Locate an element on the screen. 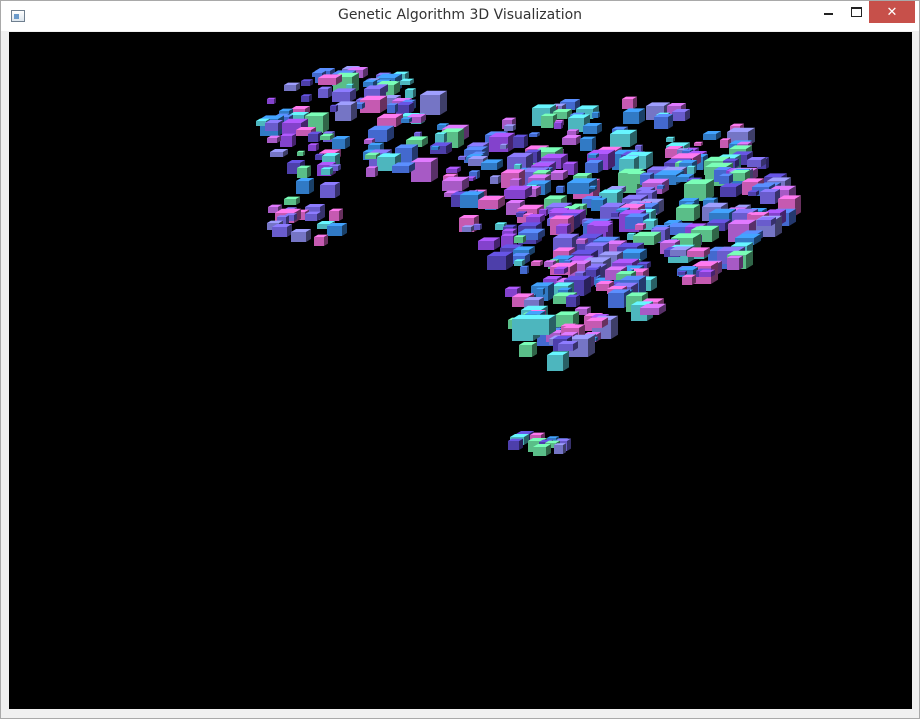 This screenshot has height=719, width=920. window-title: Genetic Algorithm 3D Visualization is located at coordinates (460, 15).